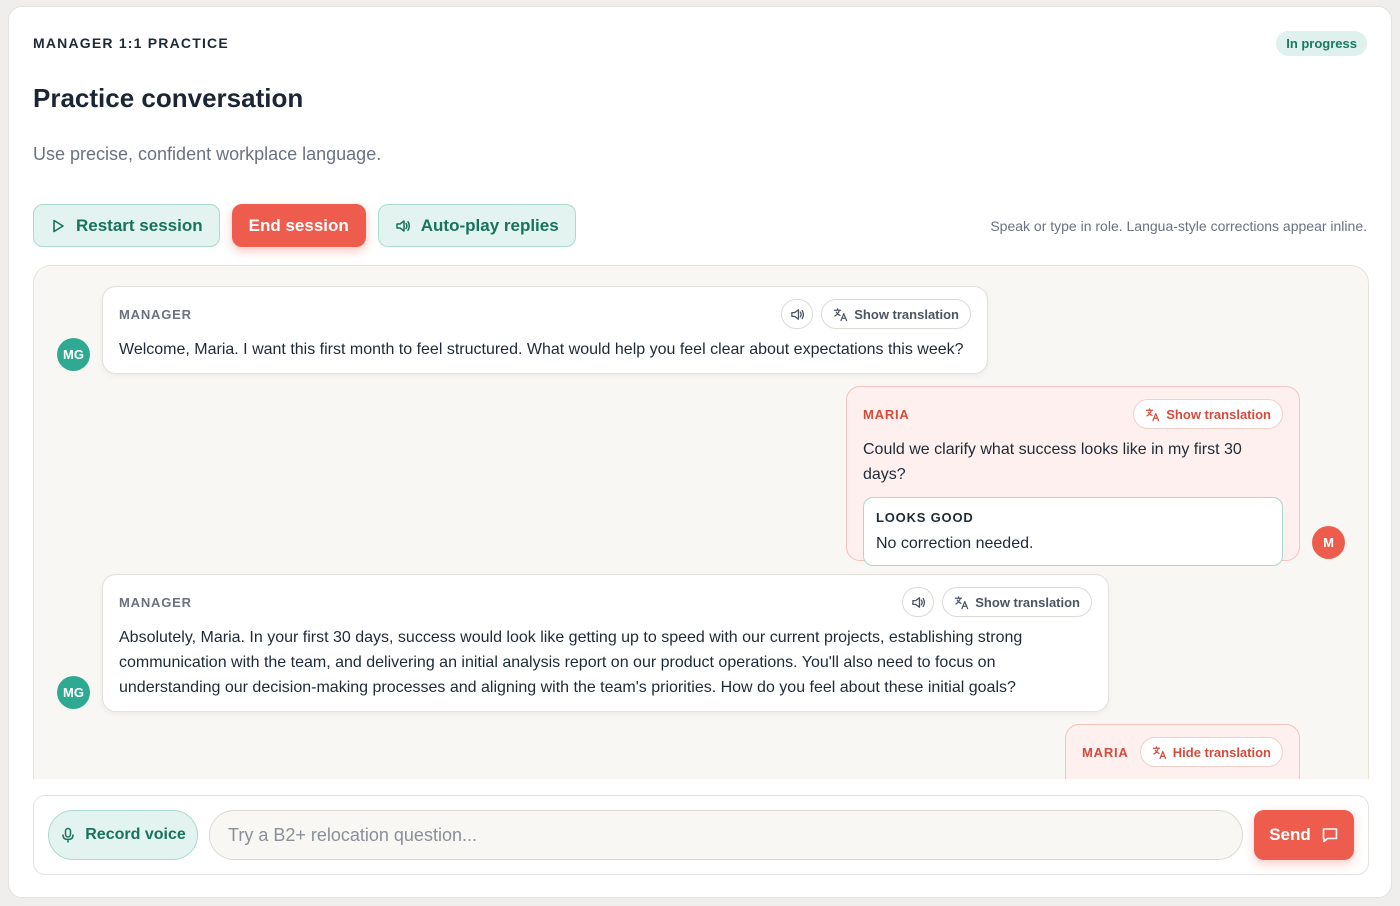 This screenshot has width=1400, height=906. I want to click on chat-message-user: MARIA Hide translation, so click(1182, 751).